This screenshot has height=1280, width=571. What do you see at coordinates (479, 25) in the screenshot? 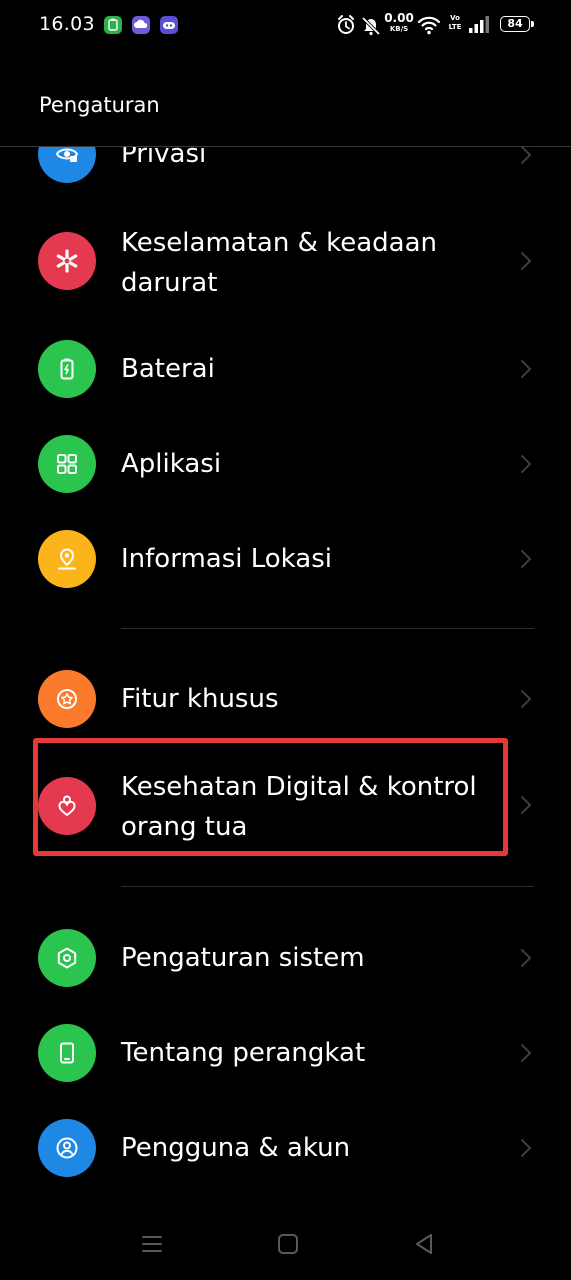
I see `signal-icon` at bounding box center [479, 25].